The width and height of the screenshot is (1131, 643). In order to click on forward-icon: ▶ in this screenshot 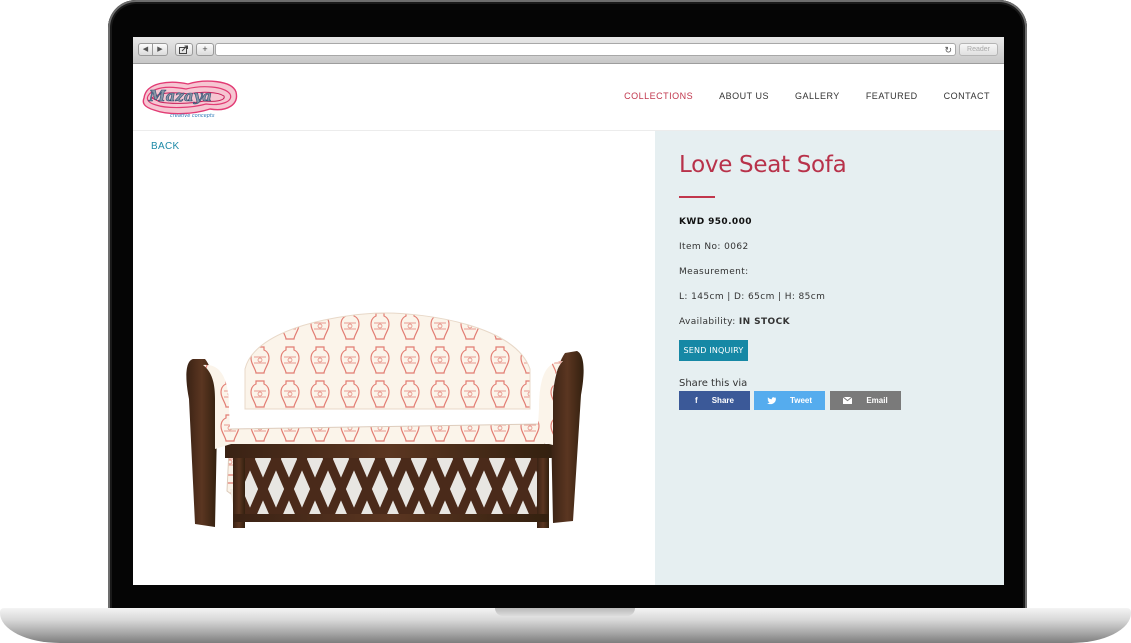, I will do `click(160, 49)`.